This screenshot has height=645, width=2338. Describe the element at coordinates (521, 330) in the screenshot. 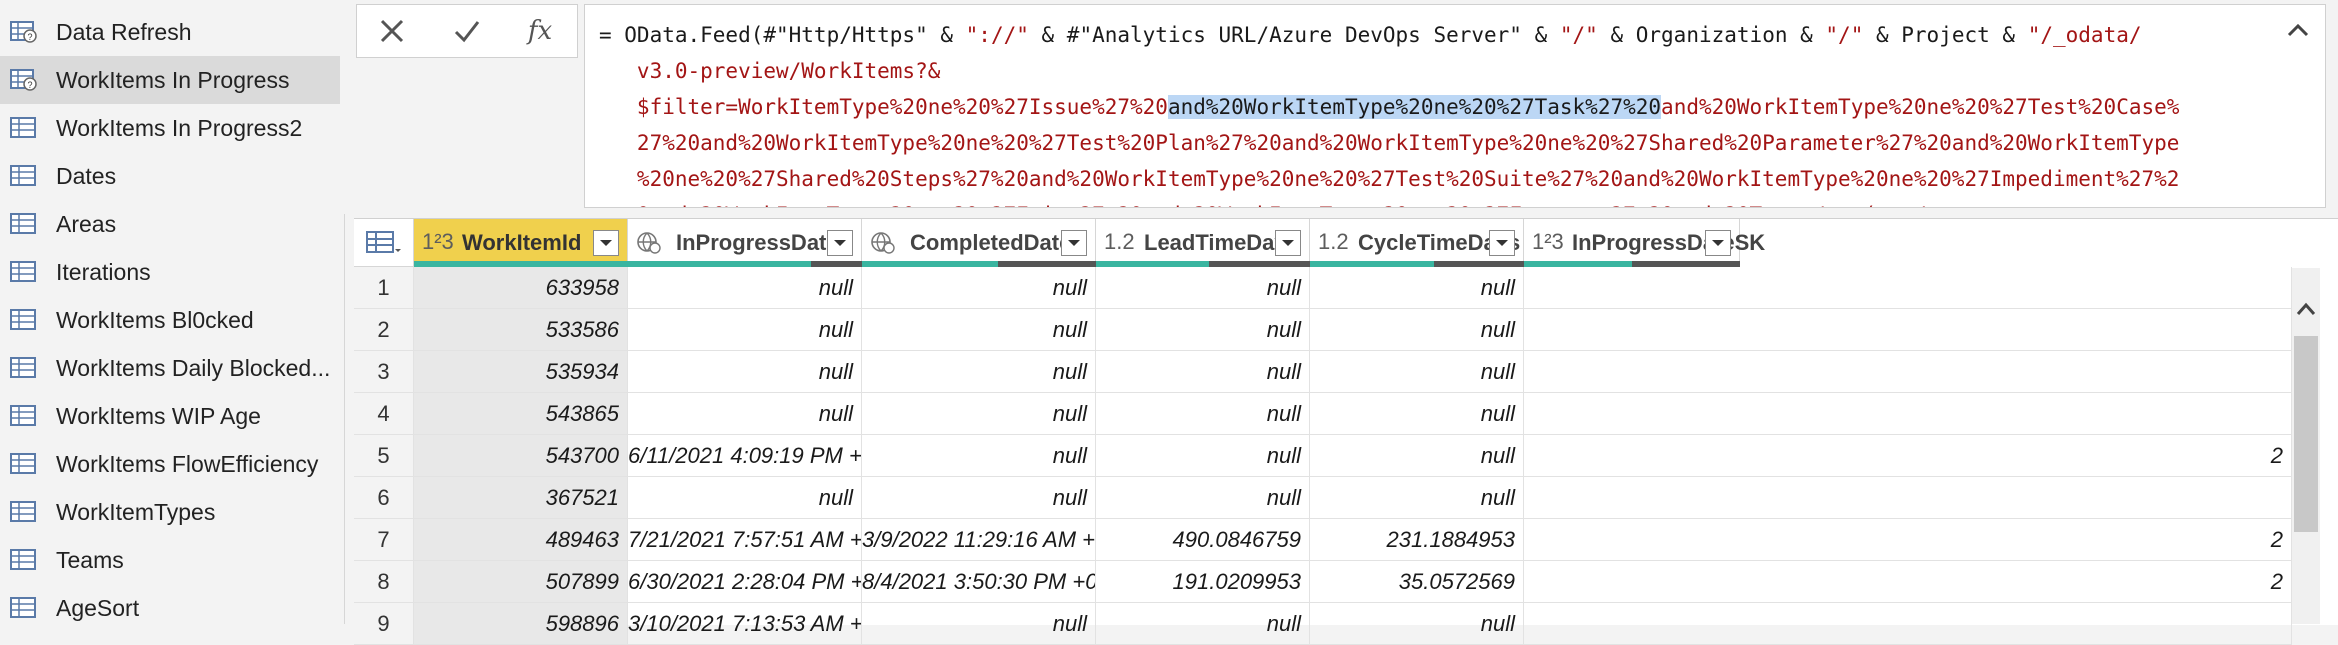

I see `table-cell: 533586` at that location.